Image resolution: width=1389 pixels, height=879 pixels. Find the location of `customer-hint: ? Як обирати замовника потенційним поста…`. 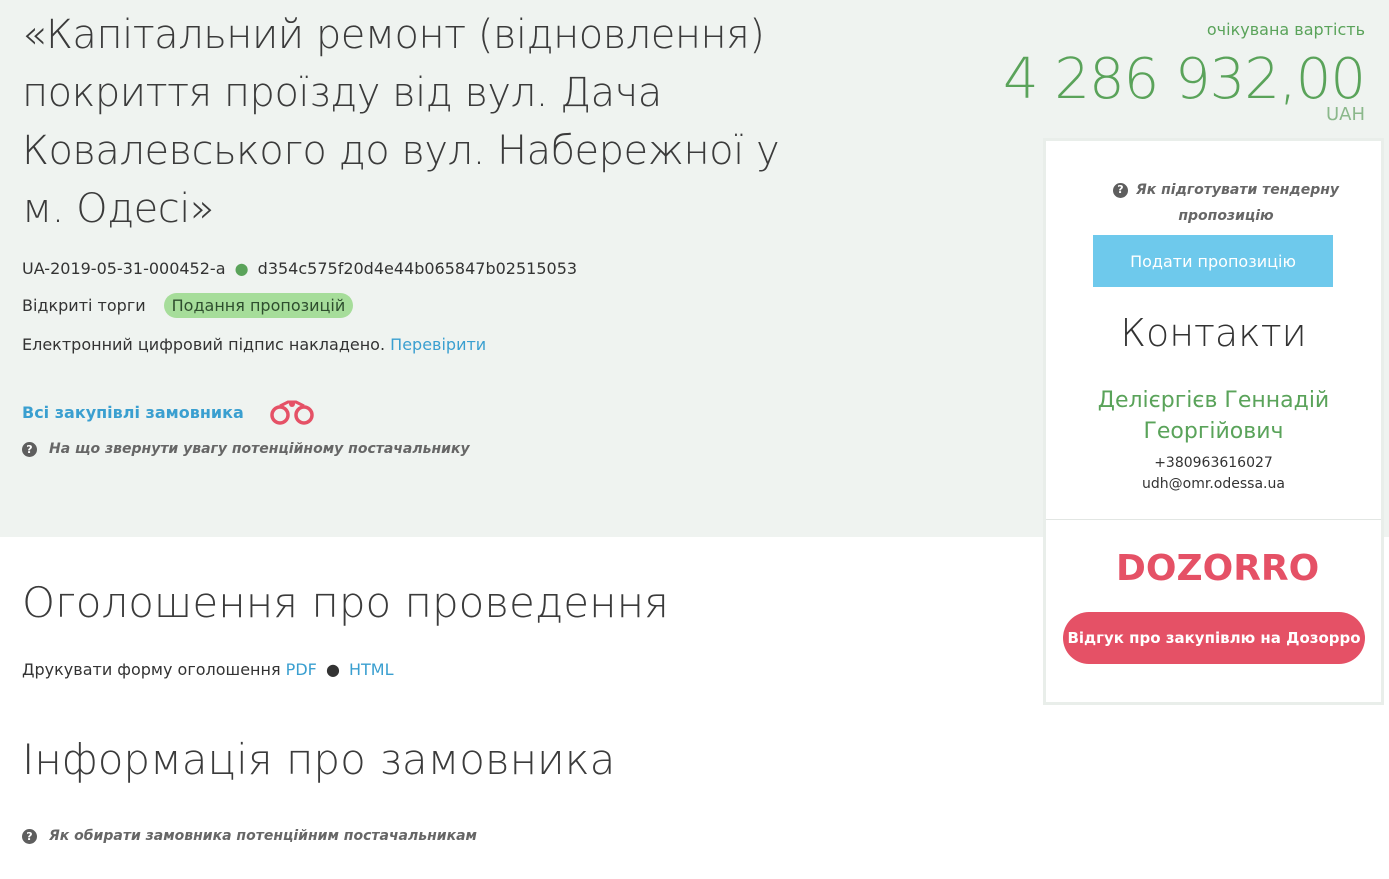

customer-hint: ? Як обирати замовника потенційним поста… is located at coordinates (249, 836).